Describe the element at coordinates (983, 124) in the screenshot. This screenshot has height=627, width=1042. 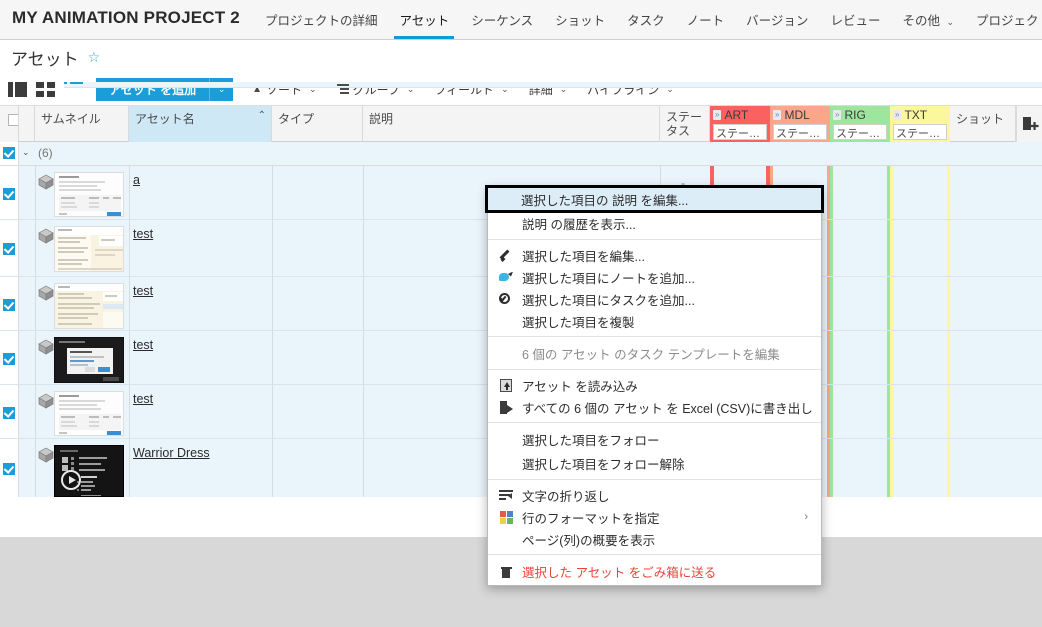
I see `column-header-shots: ショット` at that location.